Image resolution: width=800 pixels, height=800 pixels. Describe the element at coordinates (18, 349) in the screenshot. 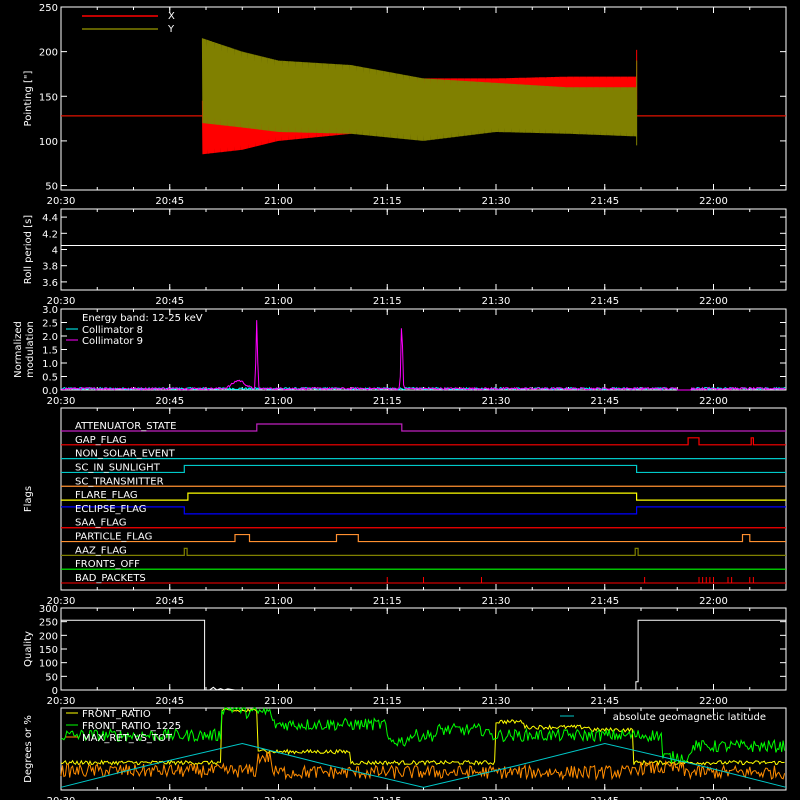

I see `modulation-ylabel-line1: Normalized` at that location.